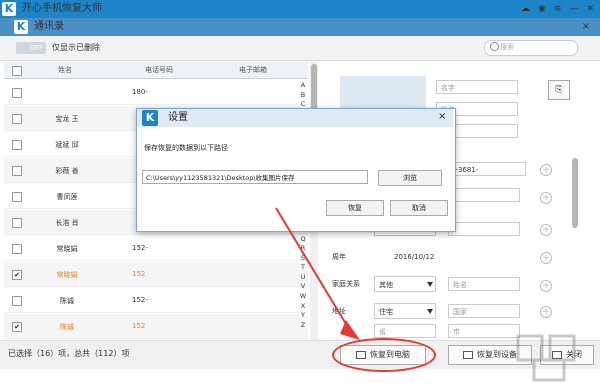  What do you see at coordinates (542, 9) in the screenshot?
I see `chat-icon: ◉` at bounding box center [542, 9].